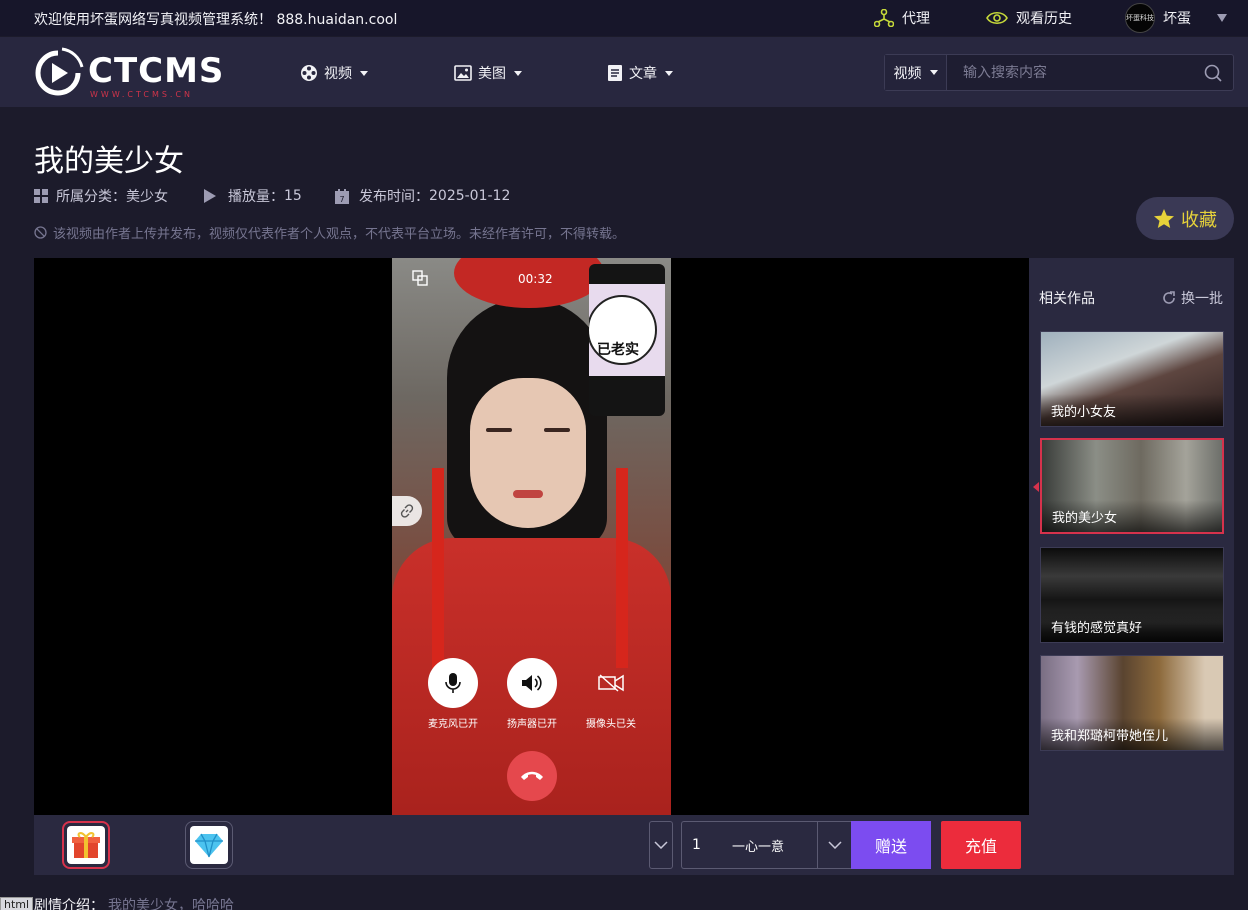 This screenshot has height=910, width=1248. Describe the element at coordinates (1199, 220) in the screenshot. I see `favorite-label: 收藏` at that location.